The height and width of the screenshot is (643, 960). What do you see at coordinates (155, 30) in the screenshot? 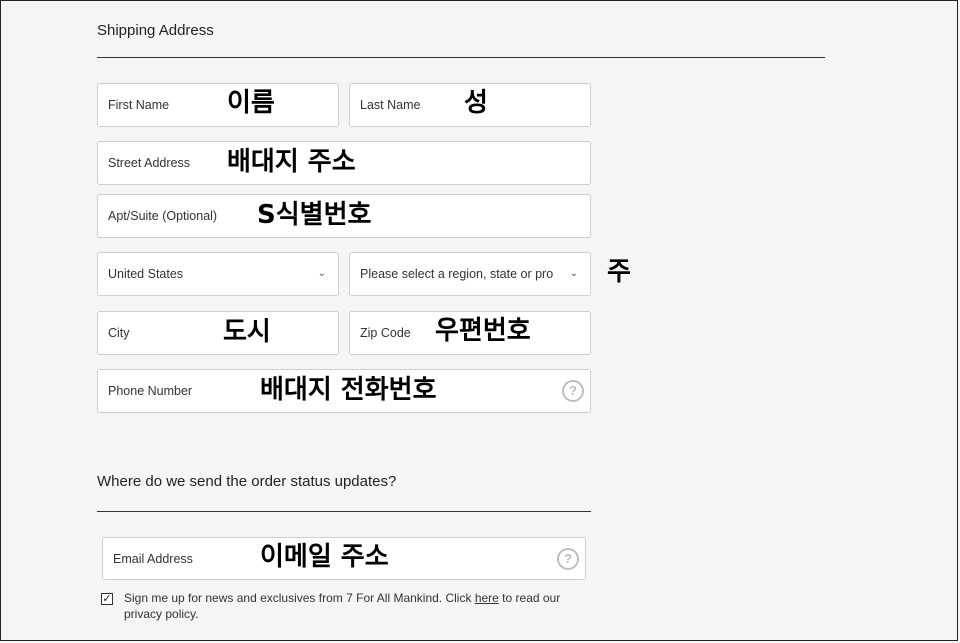
I see `shipping-heading: Shipping Address` at bounding box center [155, 30].